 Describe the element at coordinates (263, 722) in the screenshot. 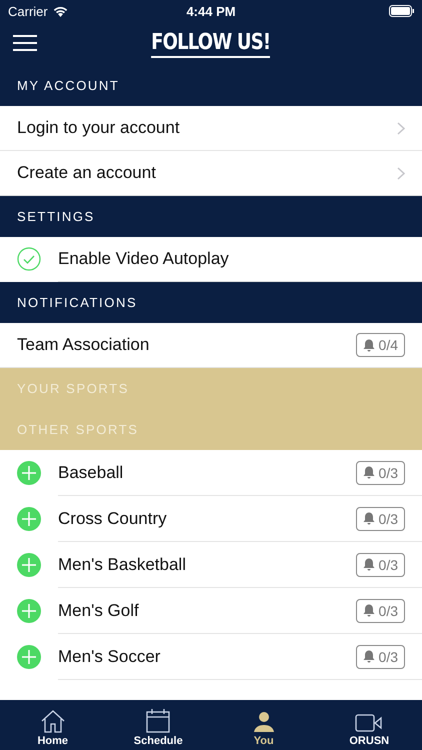

I see `person-icon` at that location.